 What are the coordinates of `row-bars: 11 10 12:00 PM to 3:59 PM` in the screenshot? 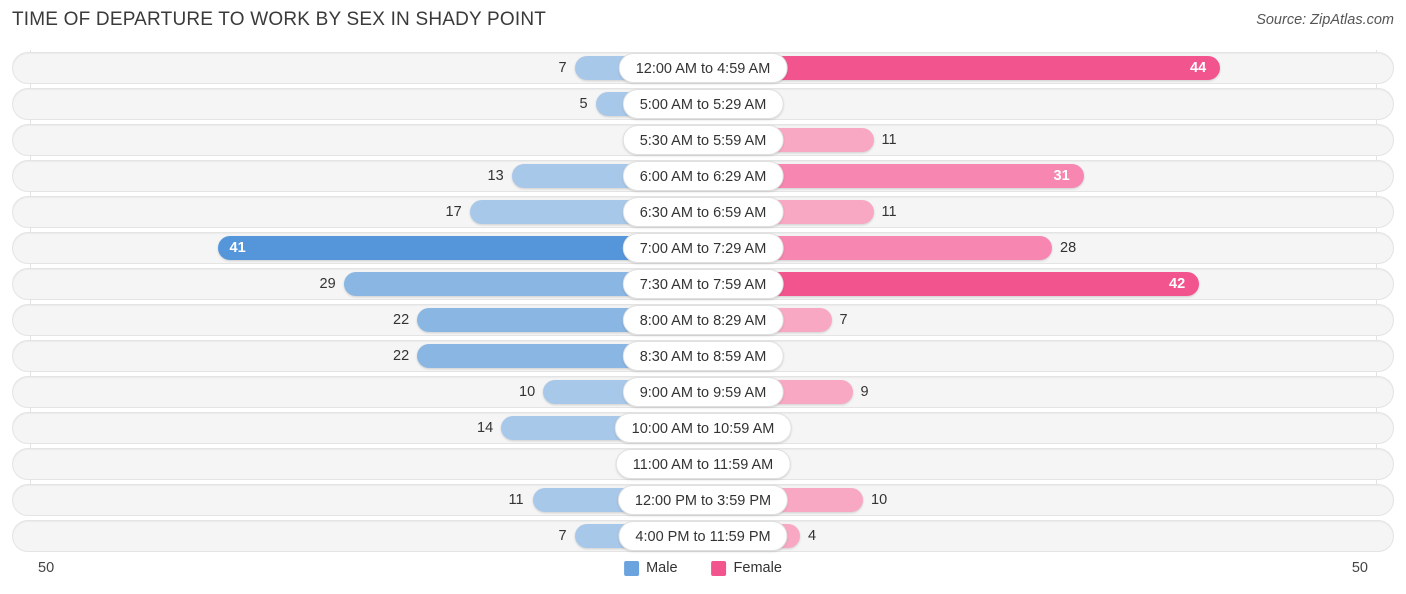 It's located at (703, 500).